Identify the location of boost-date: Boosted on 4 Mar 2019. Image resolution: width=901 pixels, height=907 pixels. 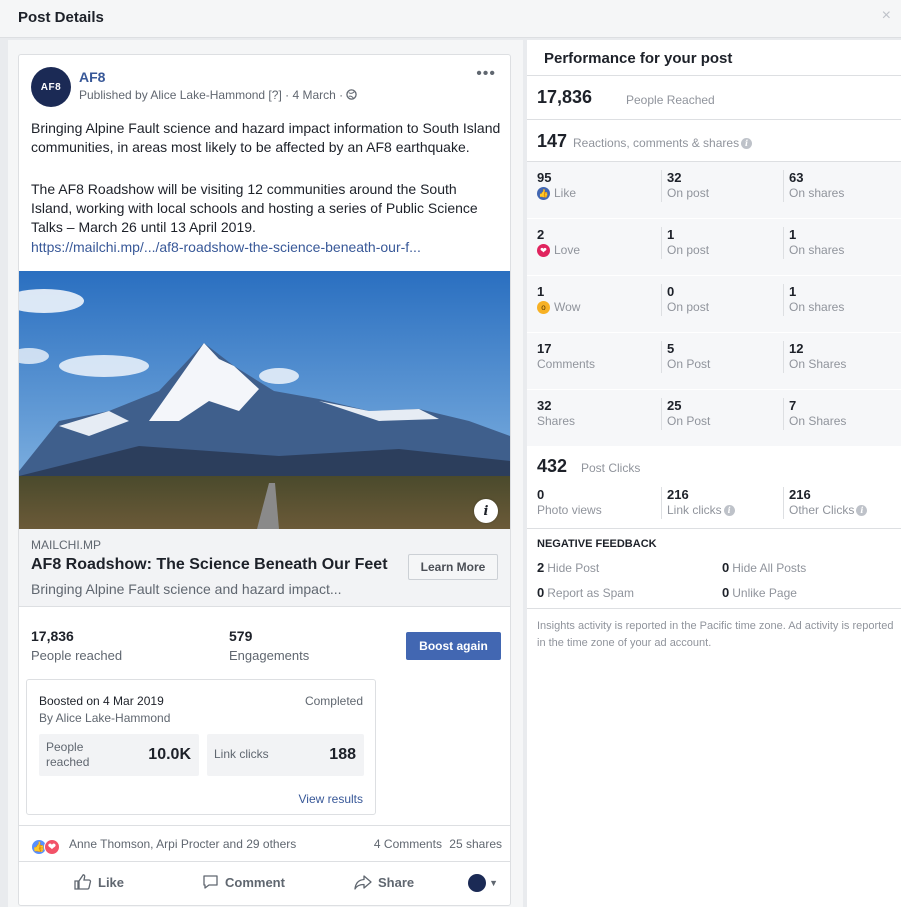
(101, 701).